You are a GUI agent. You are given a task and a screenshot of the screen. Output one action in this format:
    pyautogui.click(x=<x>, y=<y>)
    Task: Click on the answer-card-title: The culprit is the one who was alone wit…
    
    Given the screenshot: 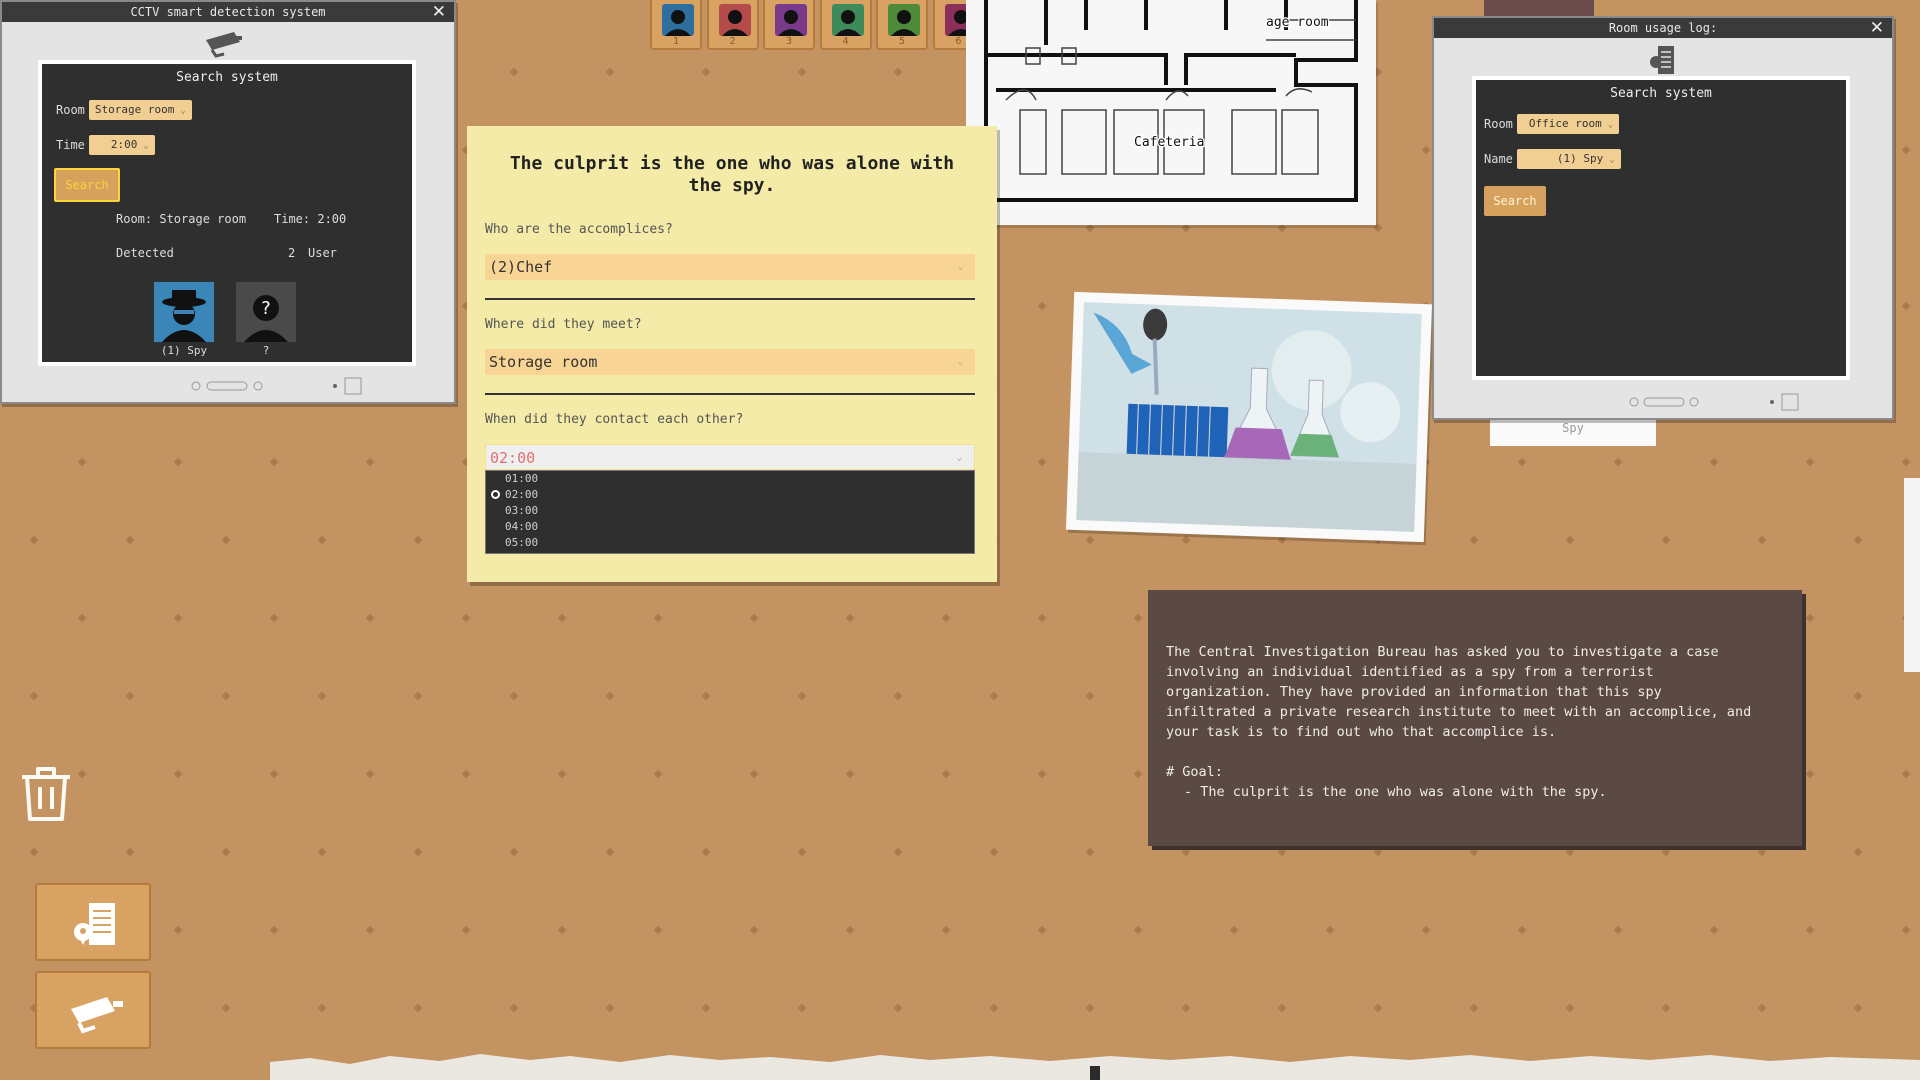 What is the action you would take?
    pyautogui.click(x=732, y=175)
    